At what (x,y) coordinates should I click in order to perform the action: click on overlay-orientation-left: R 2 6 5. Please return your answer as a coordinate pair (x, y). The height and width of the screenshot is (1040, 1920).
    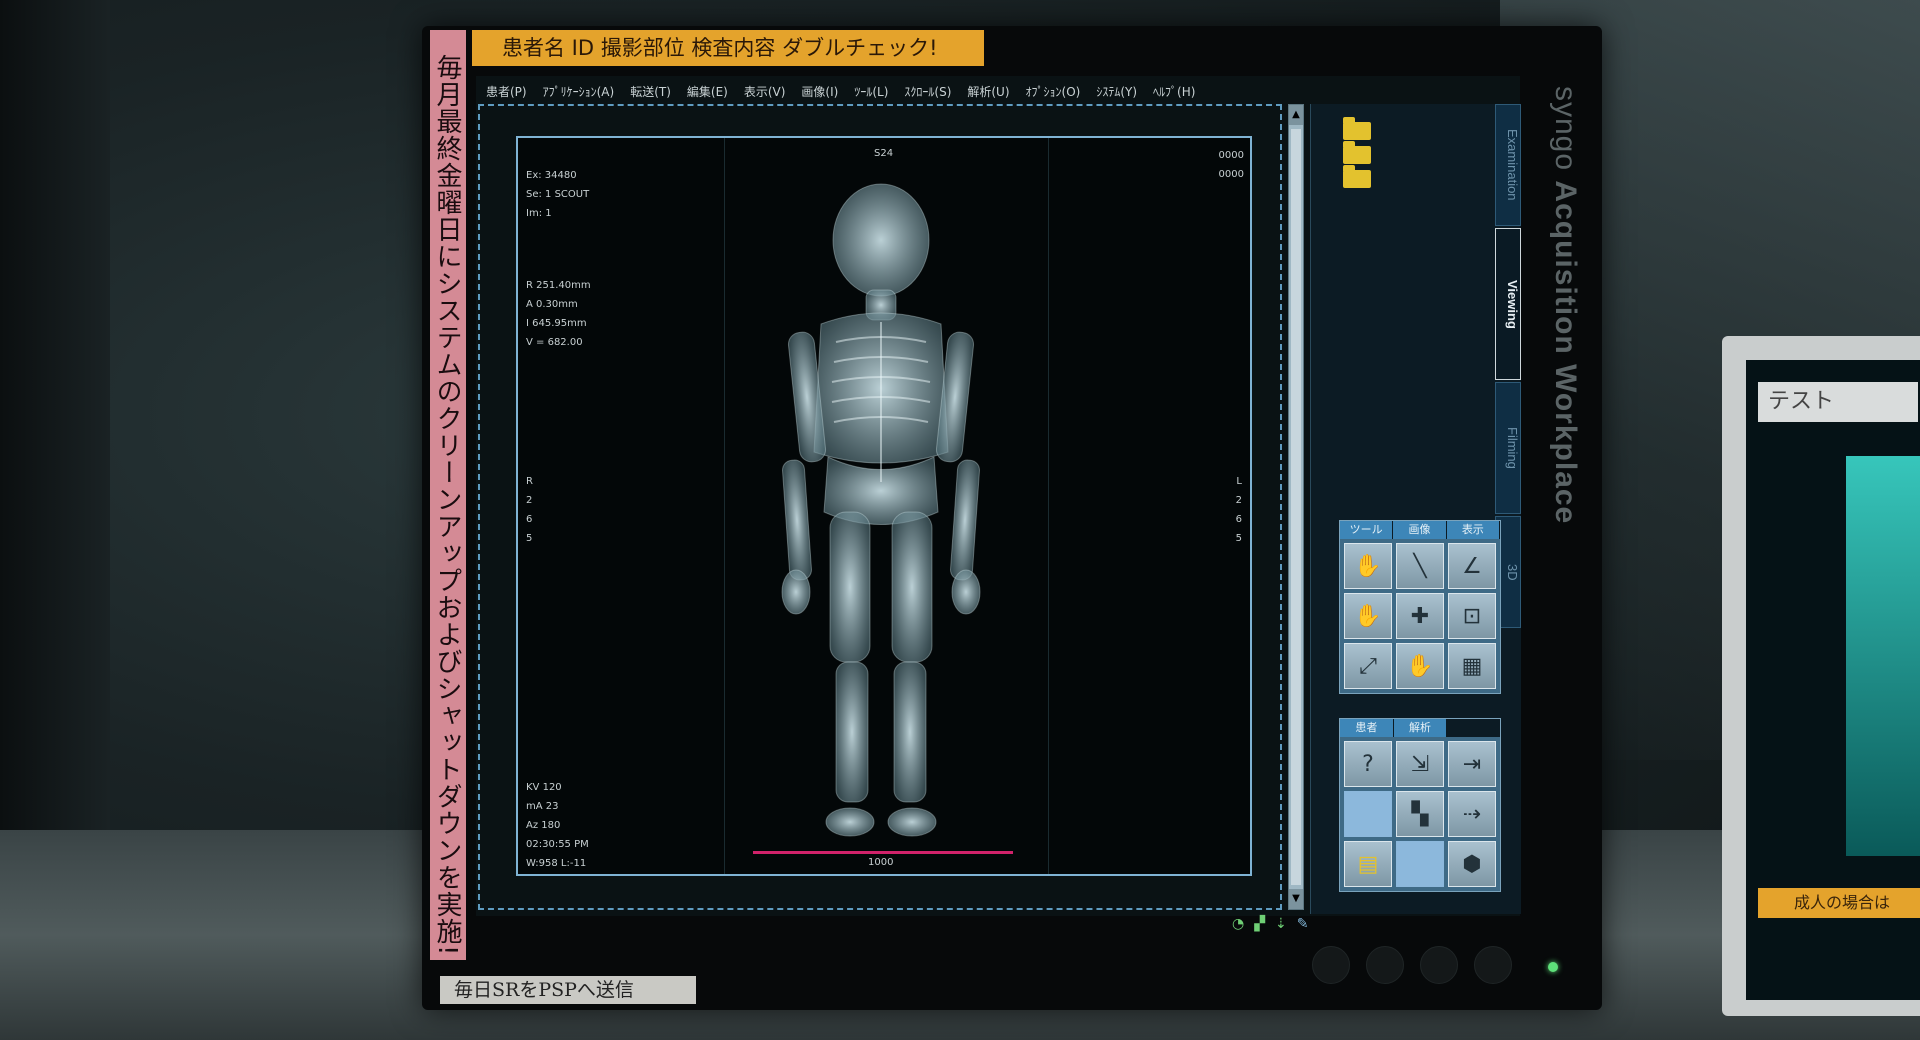
    Looking at the image, I should click on (529, 510).